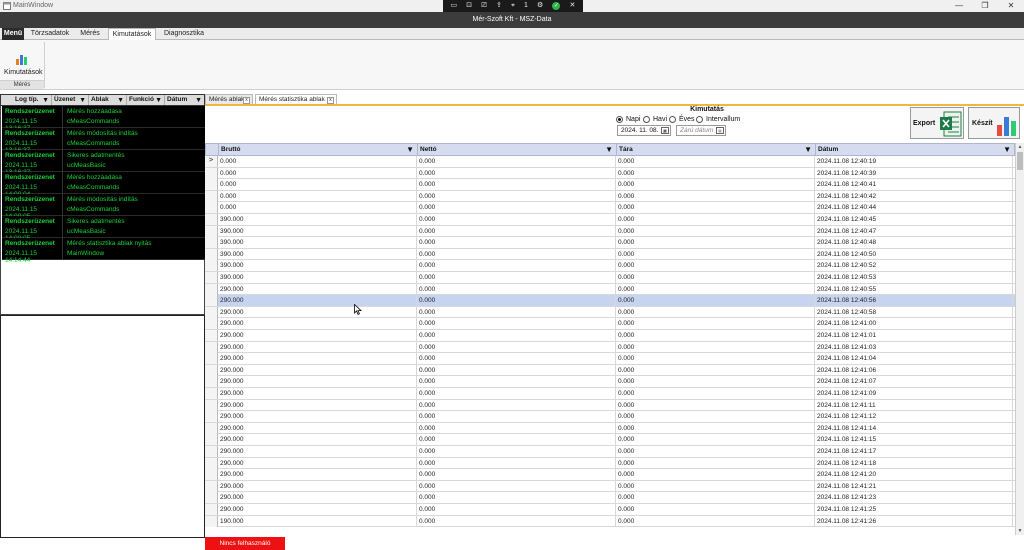 The image size is (1024, 550). I want to click on close-tab-icon: x, so click(246, 100).